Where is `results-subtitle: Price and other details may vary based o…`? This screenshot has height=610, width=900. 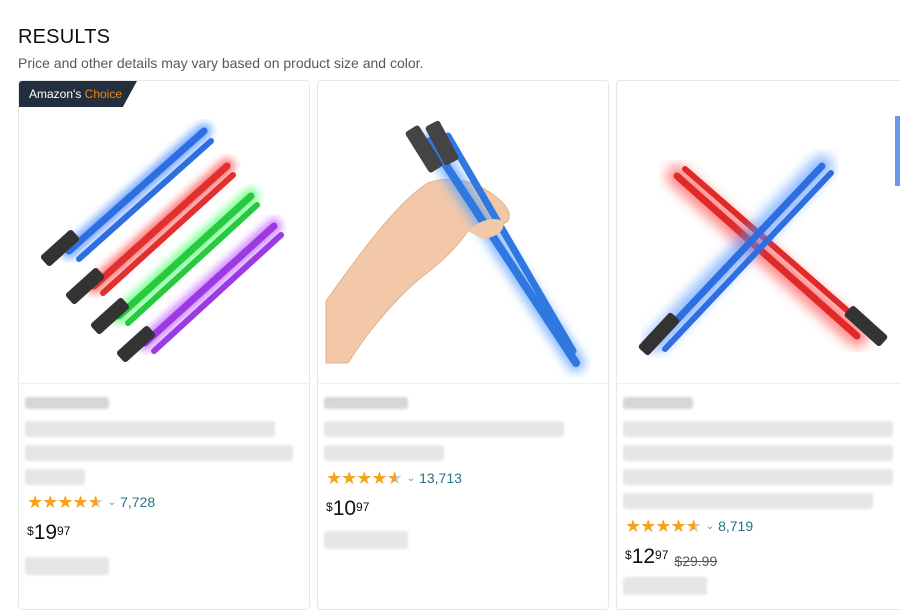
results-subtitle: Price and other details may vary based o… is located at coordinates (221, 63).